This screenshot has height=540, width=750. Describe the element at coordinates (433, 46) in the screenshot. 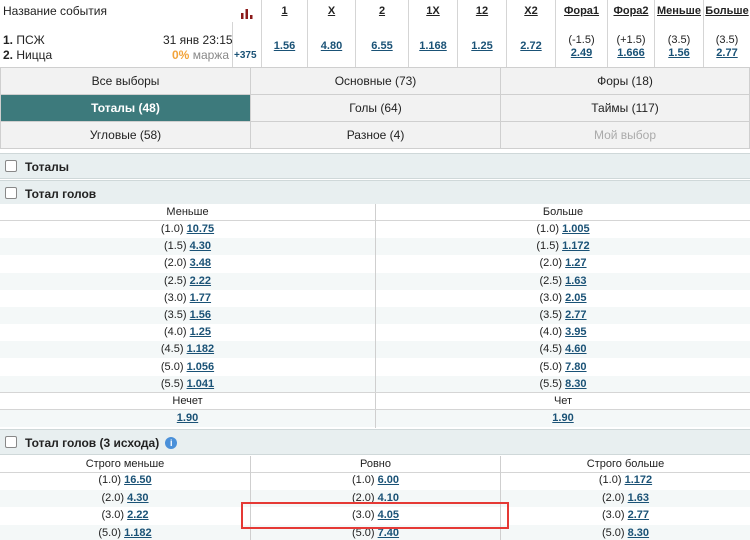

I see `market-odd: 1.168` at that location.